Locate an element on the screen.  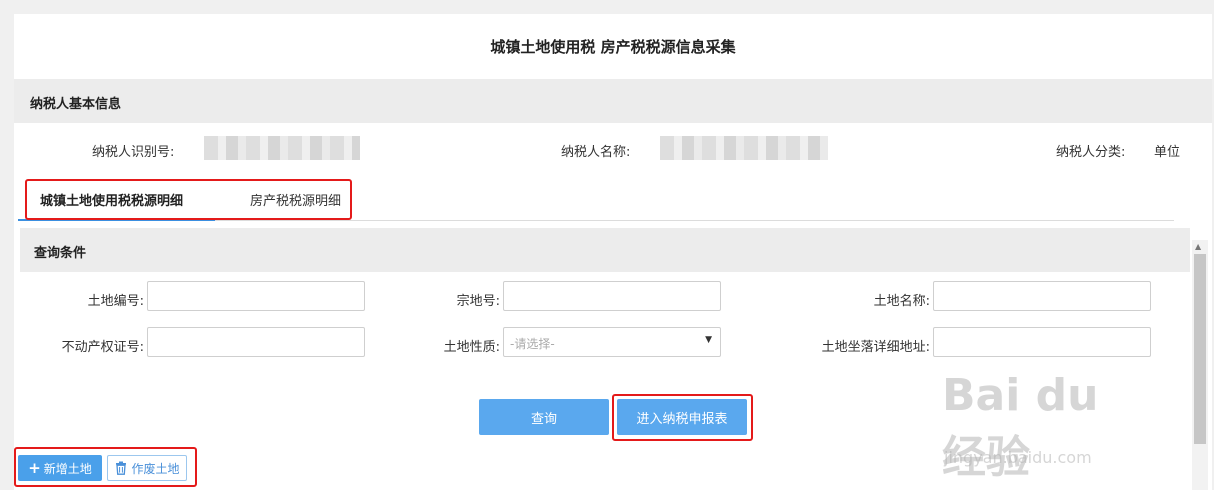
land-nature-label: 土地性质: is located at coordinates (471, 347).